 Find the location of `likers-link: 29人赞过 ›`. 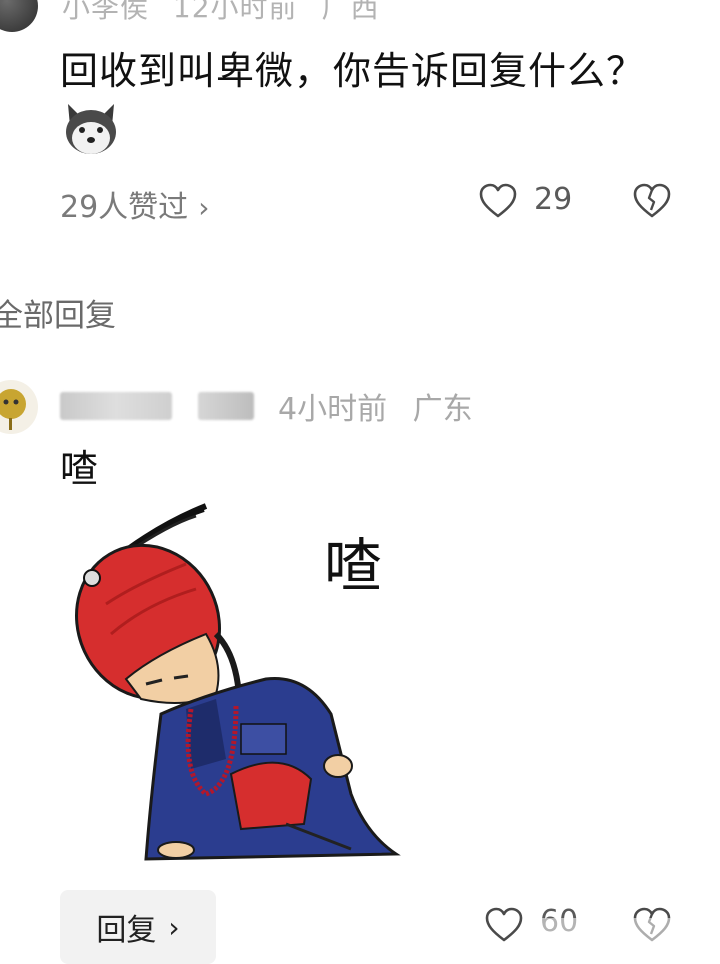

likers-link: 29人赞过 › is located at coordinates (134, 204).